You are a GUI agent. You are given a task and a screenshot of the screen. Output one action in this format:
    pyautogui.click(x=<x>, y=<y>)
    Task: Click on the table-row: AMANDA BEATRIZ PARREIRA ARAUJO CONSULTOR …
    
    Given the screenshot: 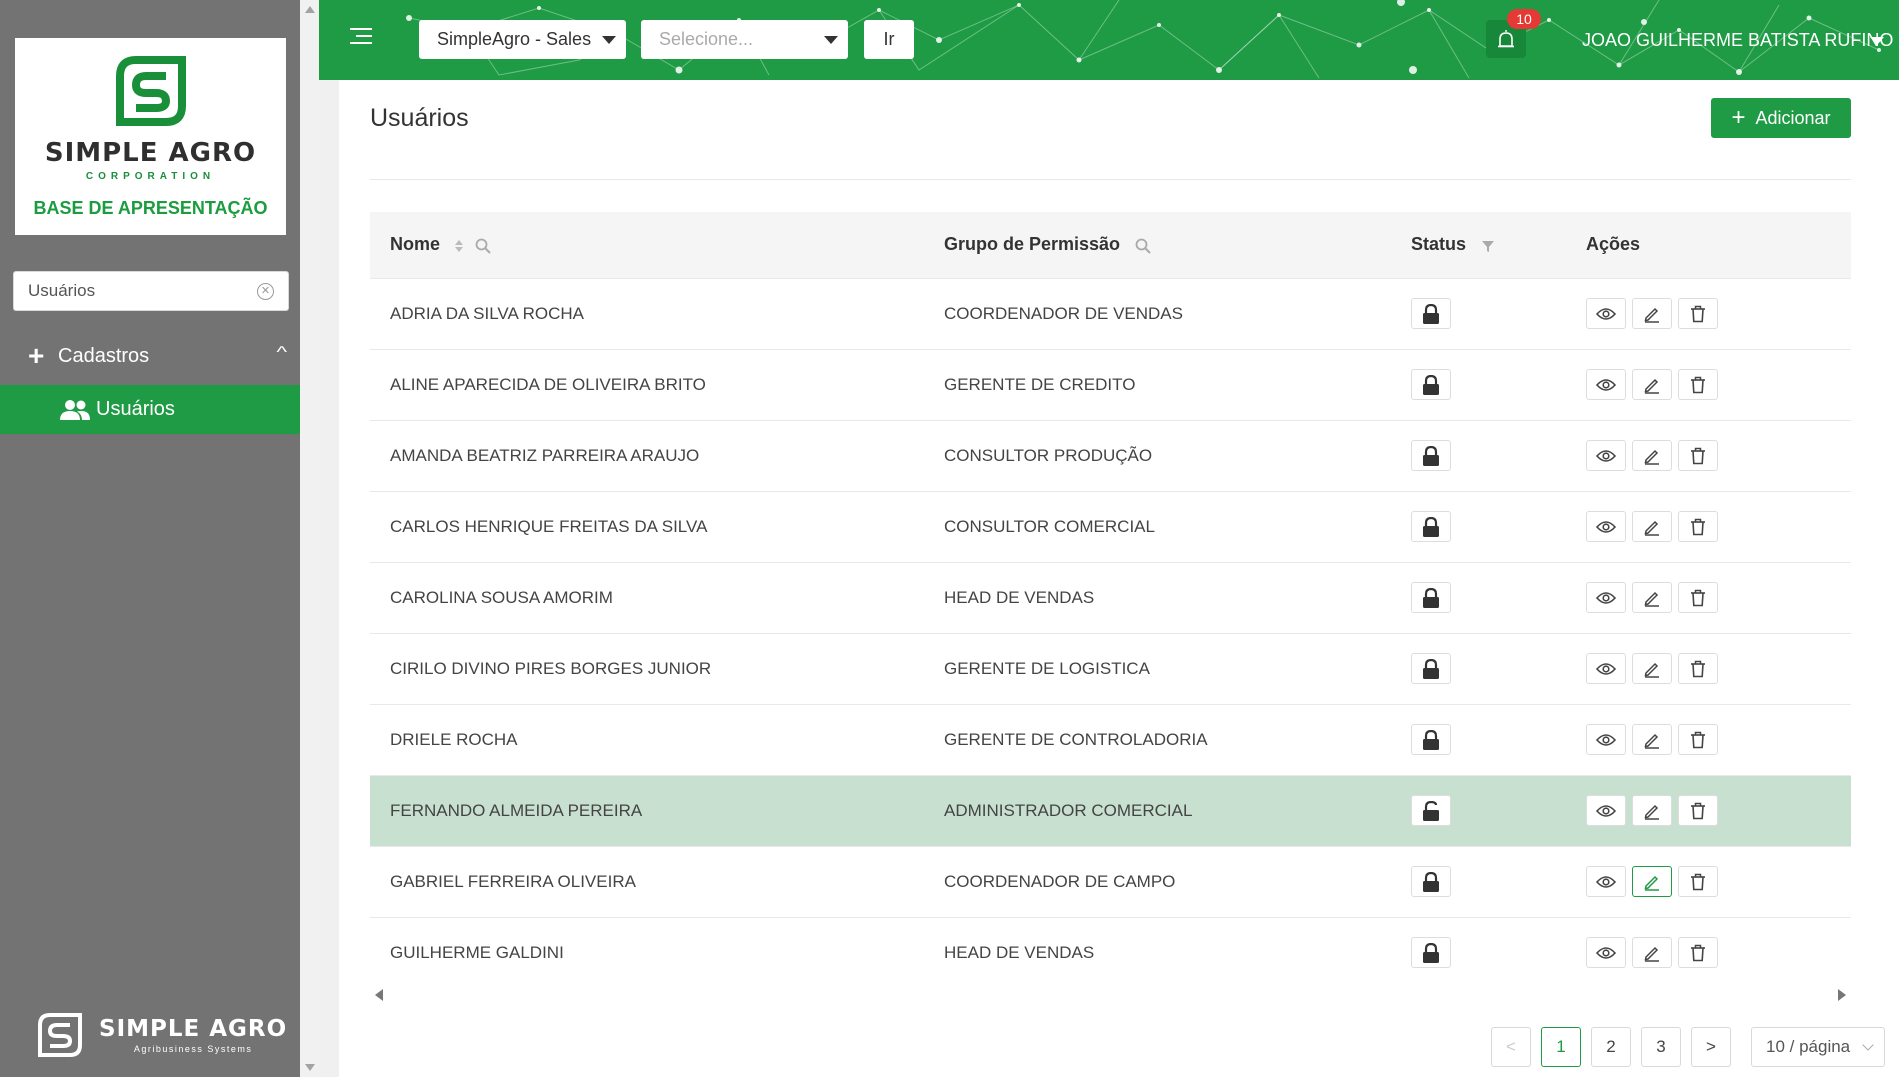 What is the action you would take?
    pyautogui.click(x=1110, y=455)
    